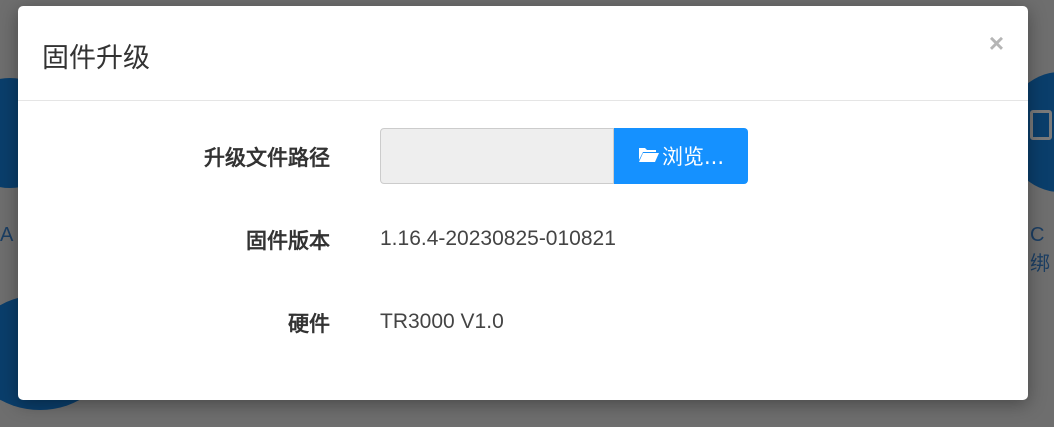 This screenshot has height=427, width=1054. I want to click on close-icon: ×, so click(996, 43).